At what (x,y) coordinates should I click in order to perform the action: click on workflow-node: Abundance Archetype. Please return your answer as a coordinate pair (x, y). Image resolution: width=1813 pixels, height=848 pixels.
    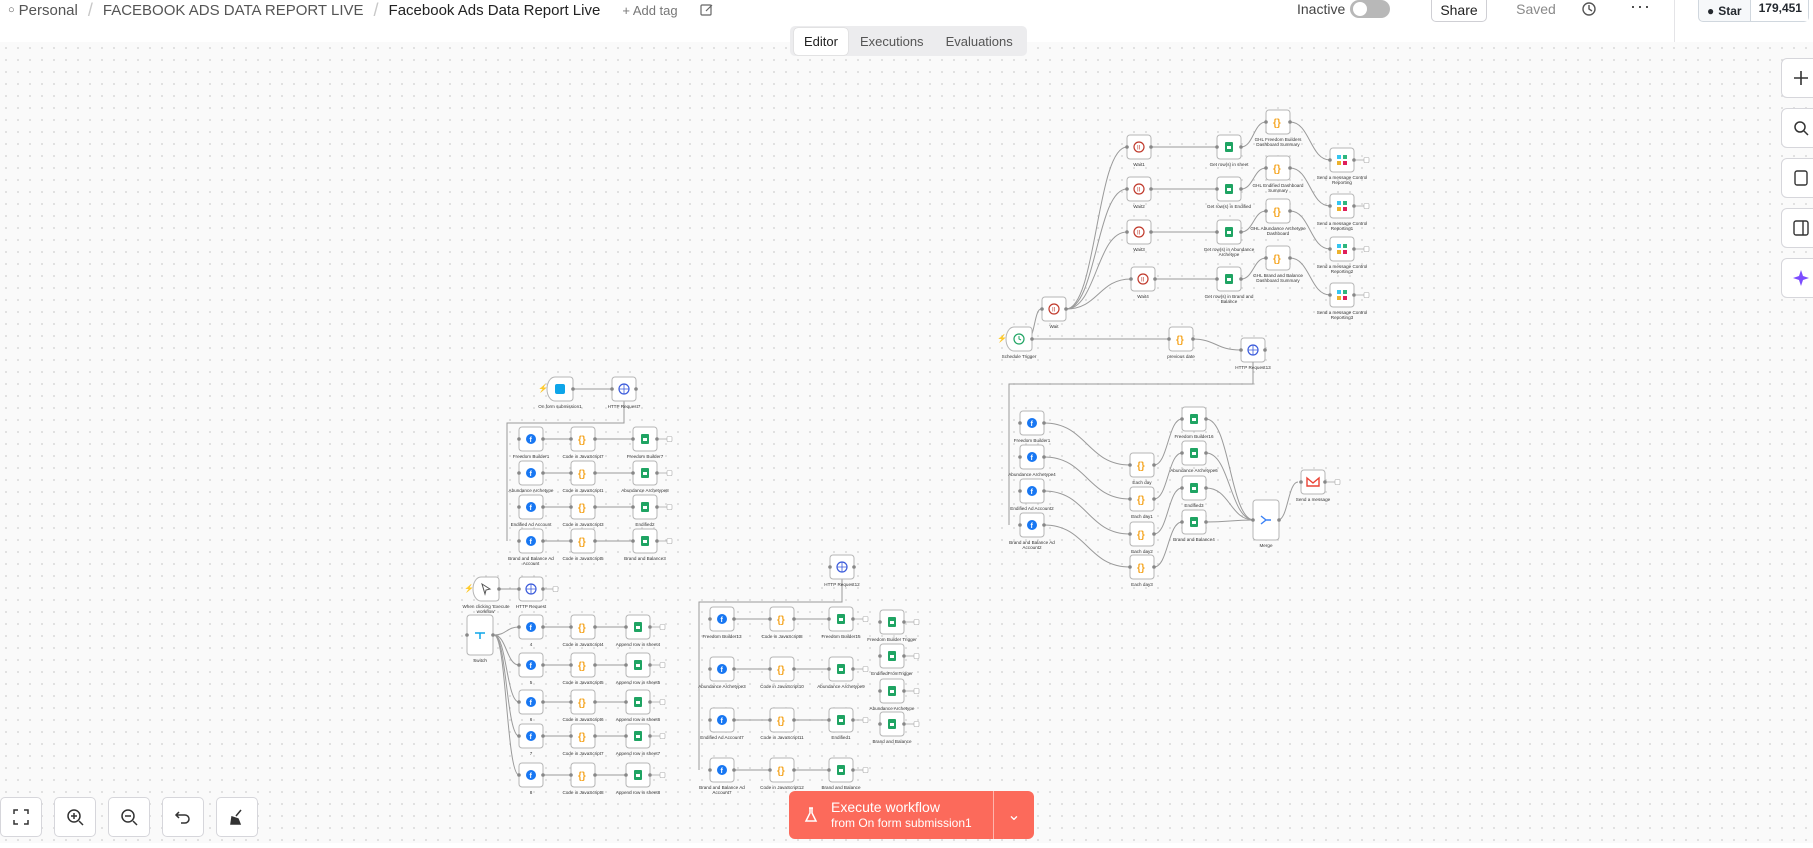
    Looking at the image, I should click on (895, 694).